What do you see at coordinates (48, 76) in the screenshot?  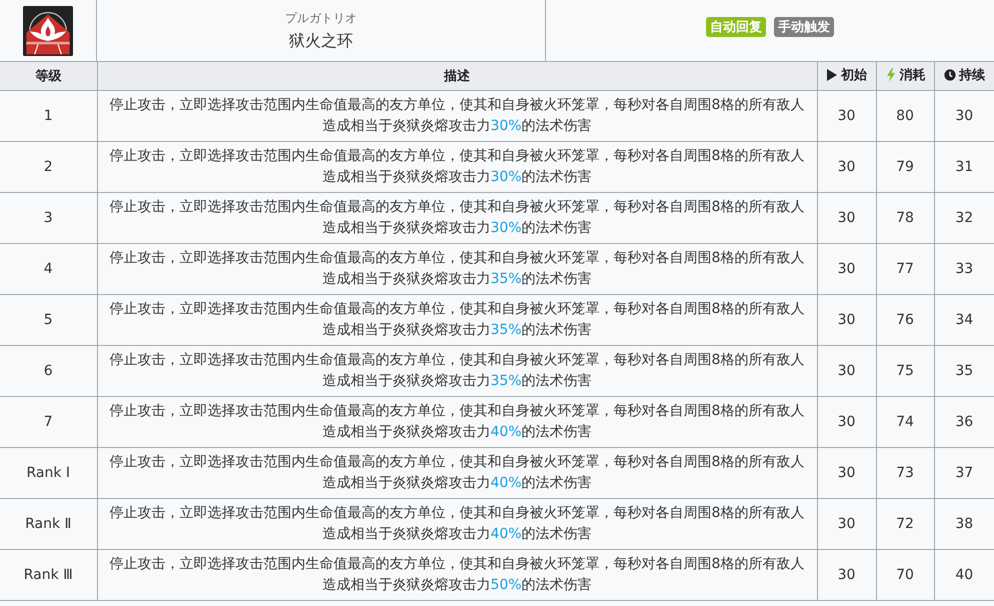 I see `column-header: 等级` at bounding box center [48, 76].